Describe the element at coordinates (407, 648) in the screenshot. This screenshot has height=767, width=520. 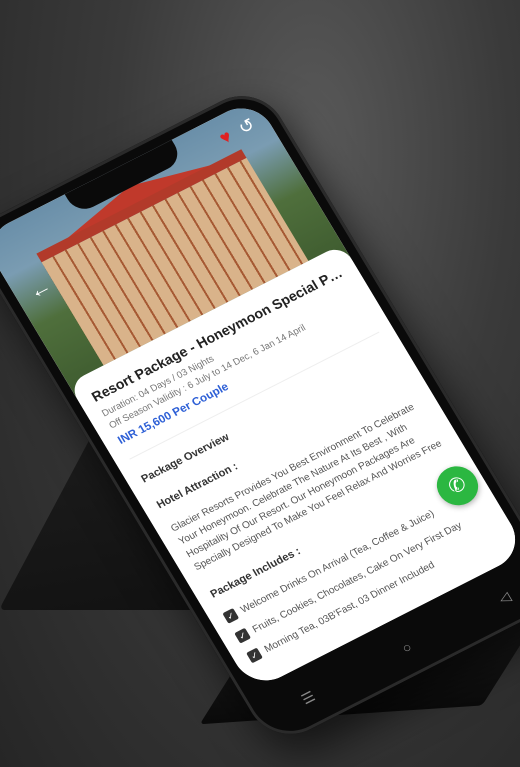
I see `home-icon: ○` at that location.